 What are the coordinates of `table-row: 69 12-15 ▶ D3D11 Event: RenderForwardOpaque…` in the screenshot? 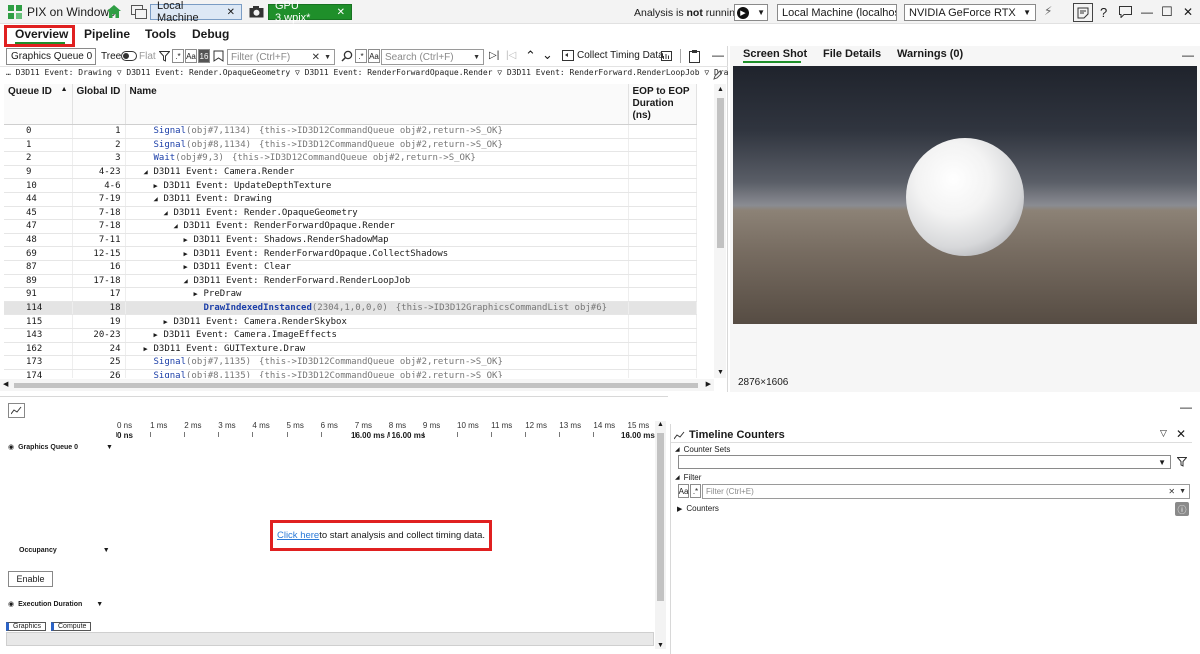 It's located at (350, 253).